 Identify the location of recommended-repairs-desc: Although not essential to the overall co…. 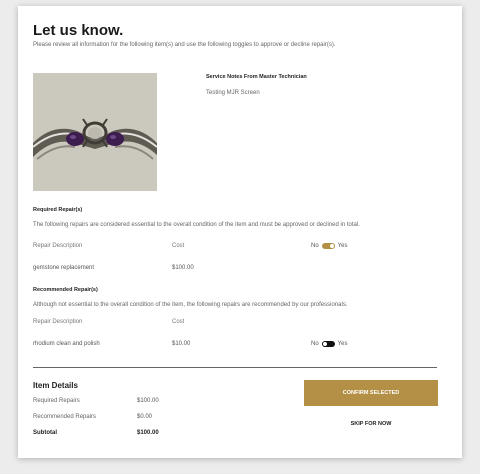
(190, 305).